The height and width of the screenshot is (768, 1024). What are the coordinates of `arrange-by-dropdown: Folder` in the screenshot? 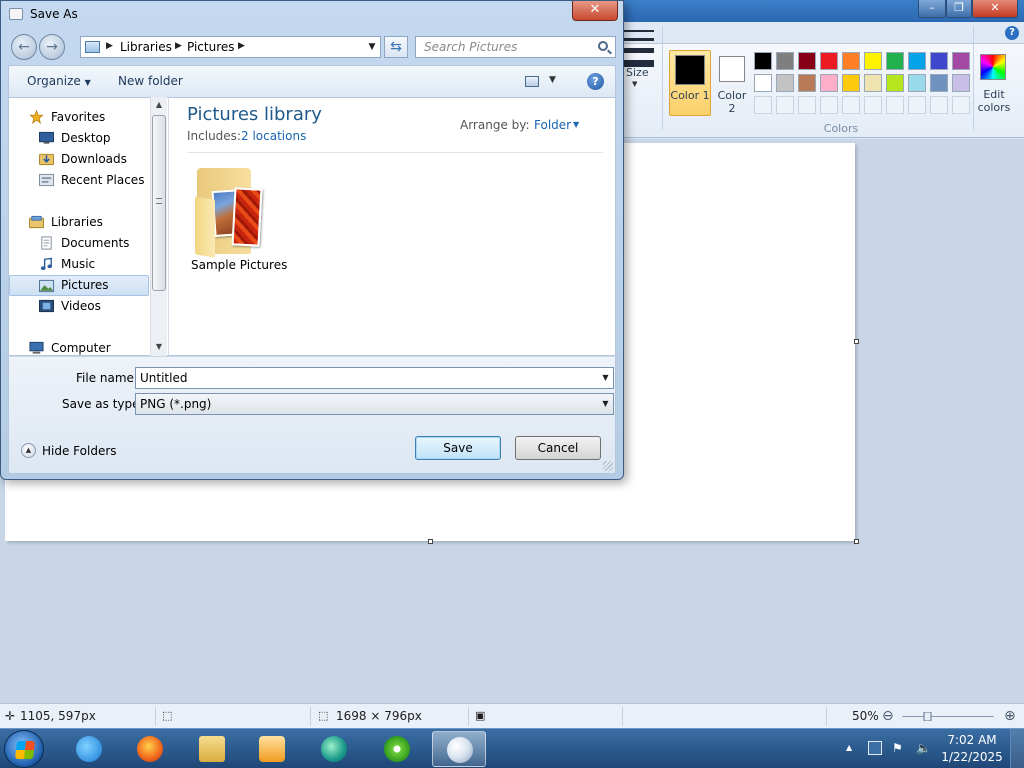 It's located at (552, 125).